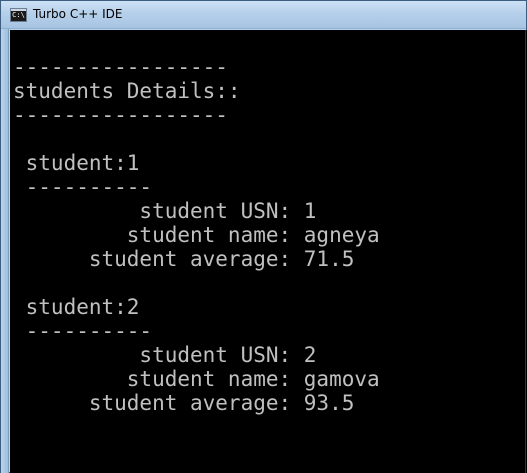  I want to click on student-name-line: student name: gamova, so click(196, 379).